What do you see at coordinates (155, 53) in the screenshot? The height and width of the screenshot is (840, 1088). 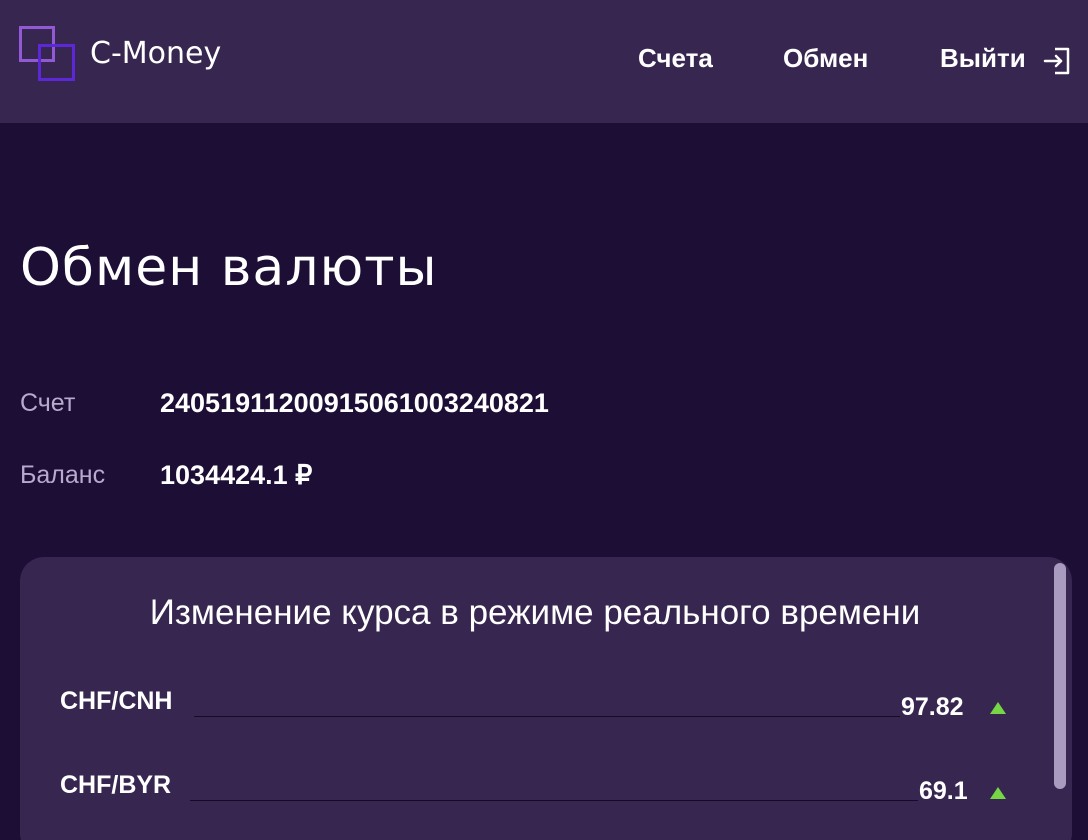 I see `brand-name: C-Money` at bounding box center [155, 53].